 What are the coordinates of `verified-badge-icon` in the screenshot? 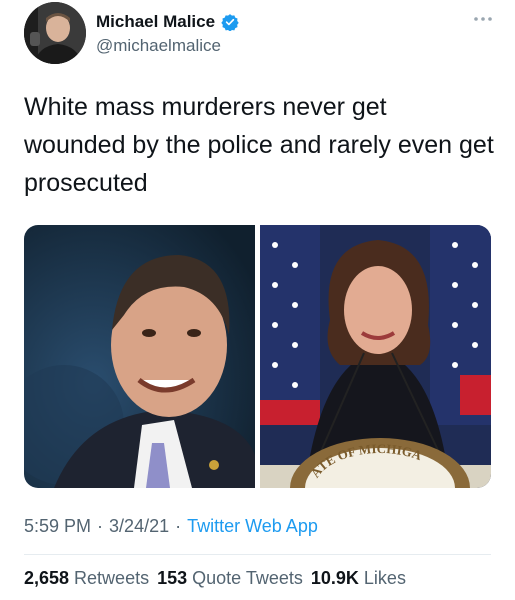 It's located at (230, 22).